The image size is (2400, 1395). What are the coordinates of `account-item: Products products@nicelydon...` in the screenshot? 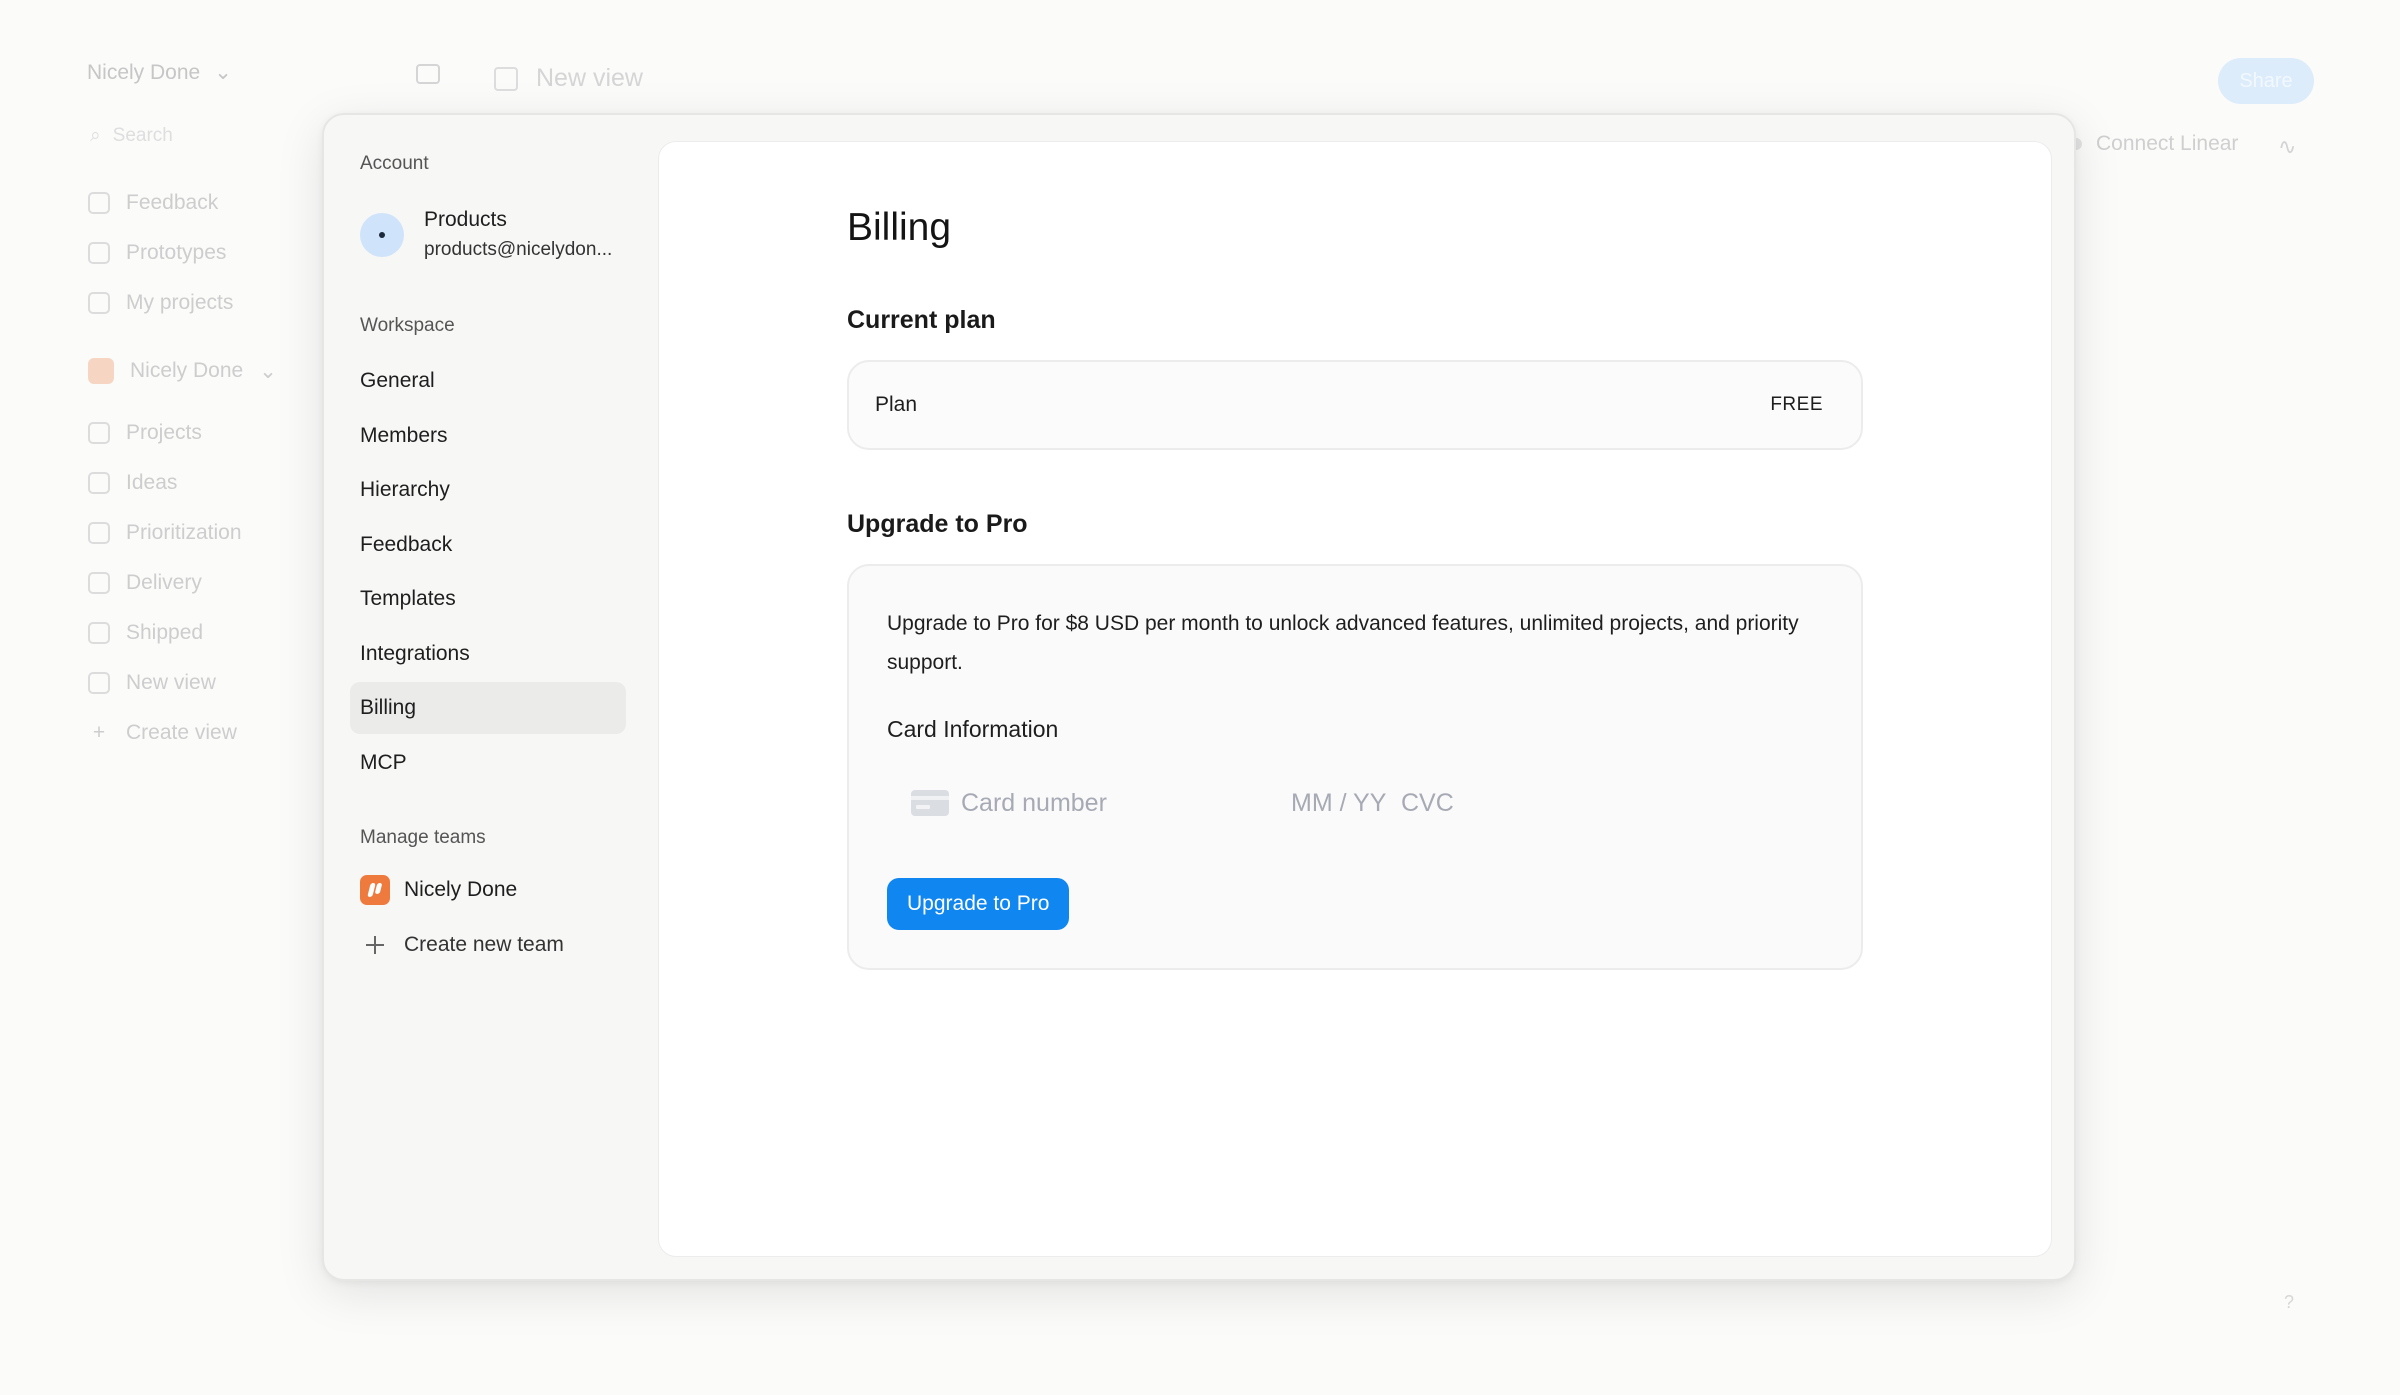 It's located at (486, 235).